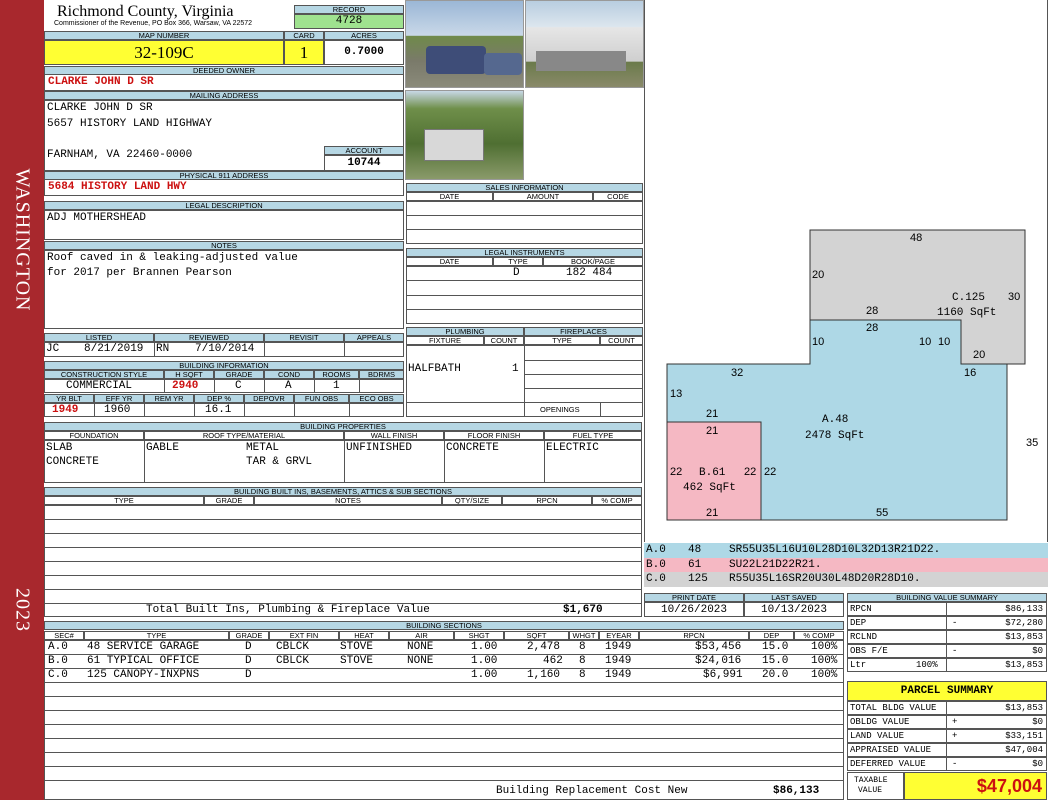  Describe the element at coordinates (589, 273) in the screenshot. I see `instrument-book: 182 484` at that location.